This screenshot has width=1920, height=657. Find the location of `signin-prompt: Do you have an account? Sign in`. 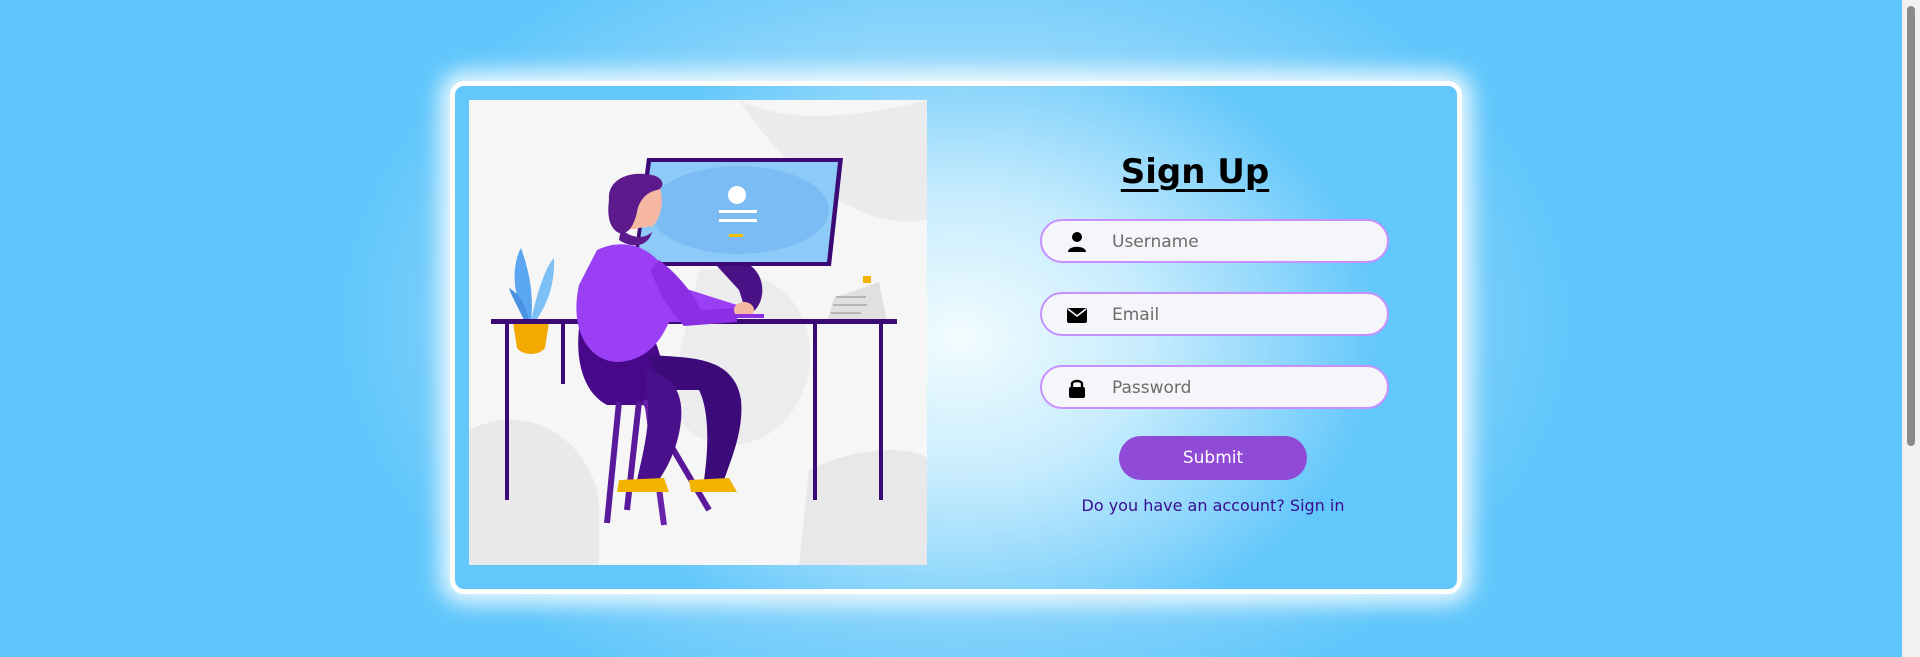

signin-prompt: Do you have an account? Sign in is located at coordinates (1213, 505).